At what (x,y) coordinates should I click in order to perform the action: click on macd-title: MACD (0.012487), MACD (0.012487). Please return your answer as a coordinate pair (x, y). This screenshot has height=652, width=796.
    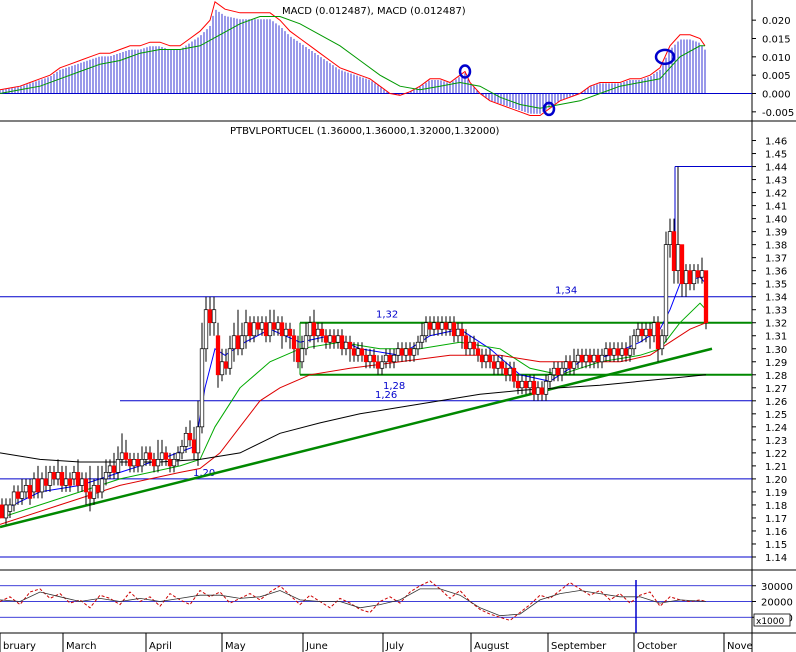
    Looking at the image, I should click on (374, 11).